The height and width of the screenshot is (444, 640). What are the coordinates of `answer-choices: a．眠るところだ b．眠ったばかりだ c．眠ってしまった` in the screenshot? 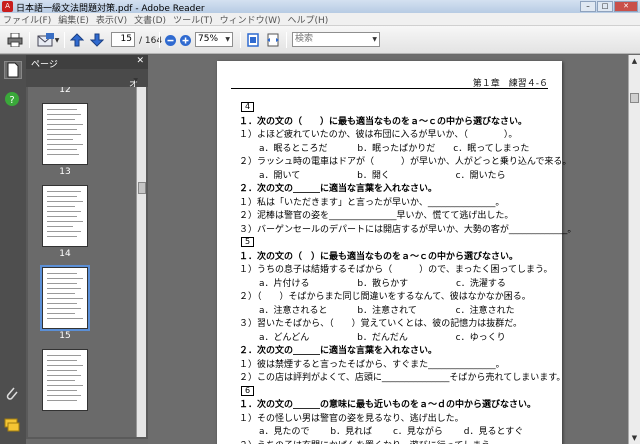 It's located at (394, 148).